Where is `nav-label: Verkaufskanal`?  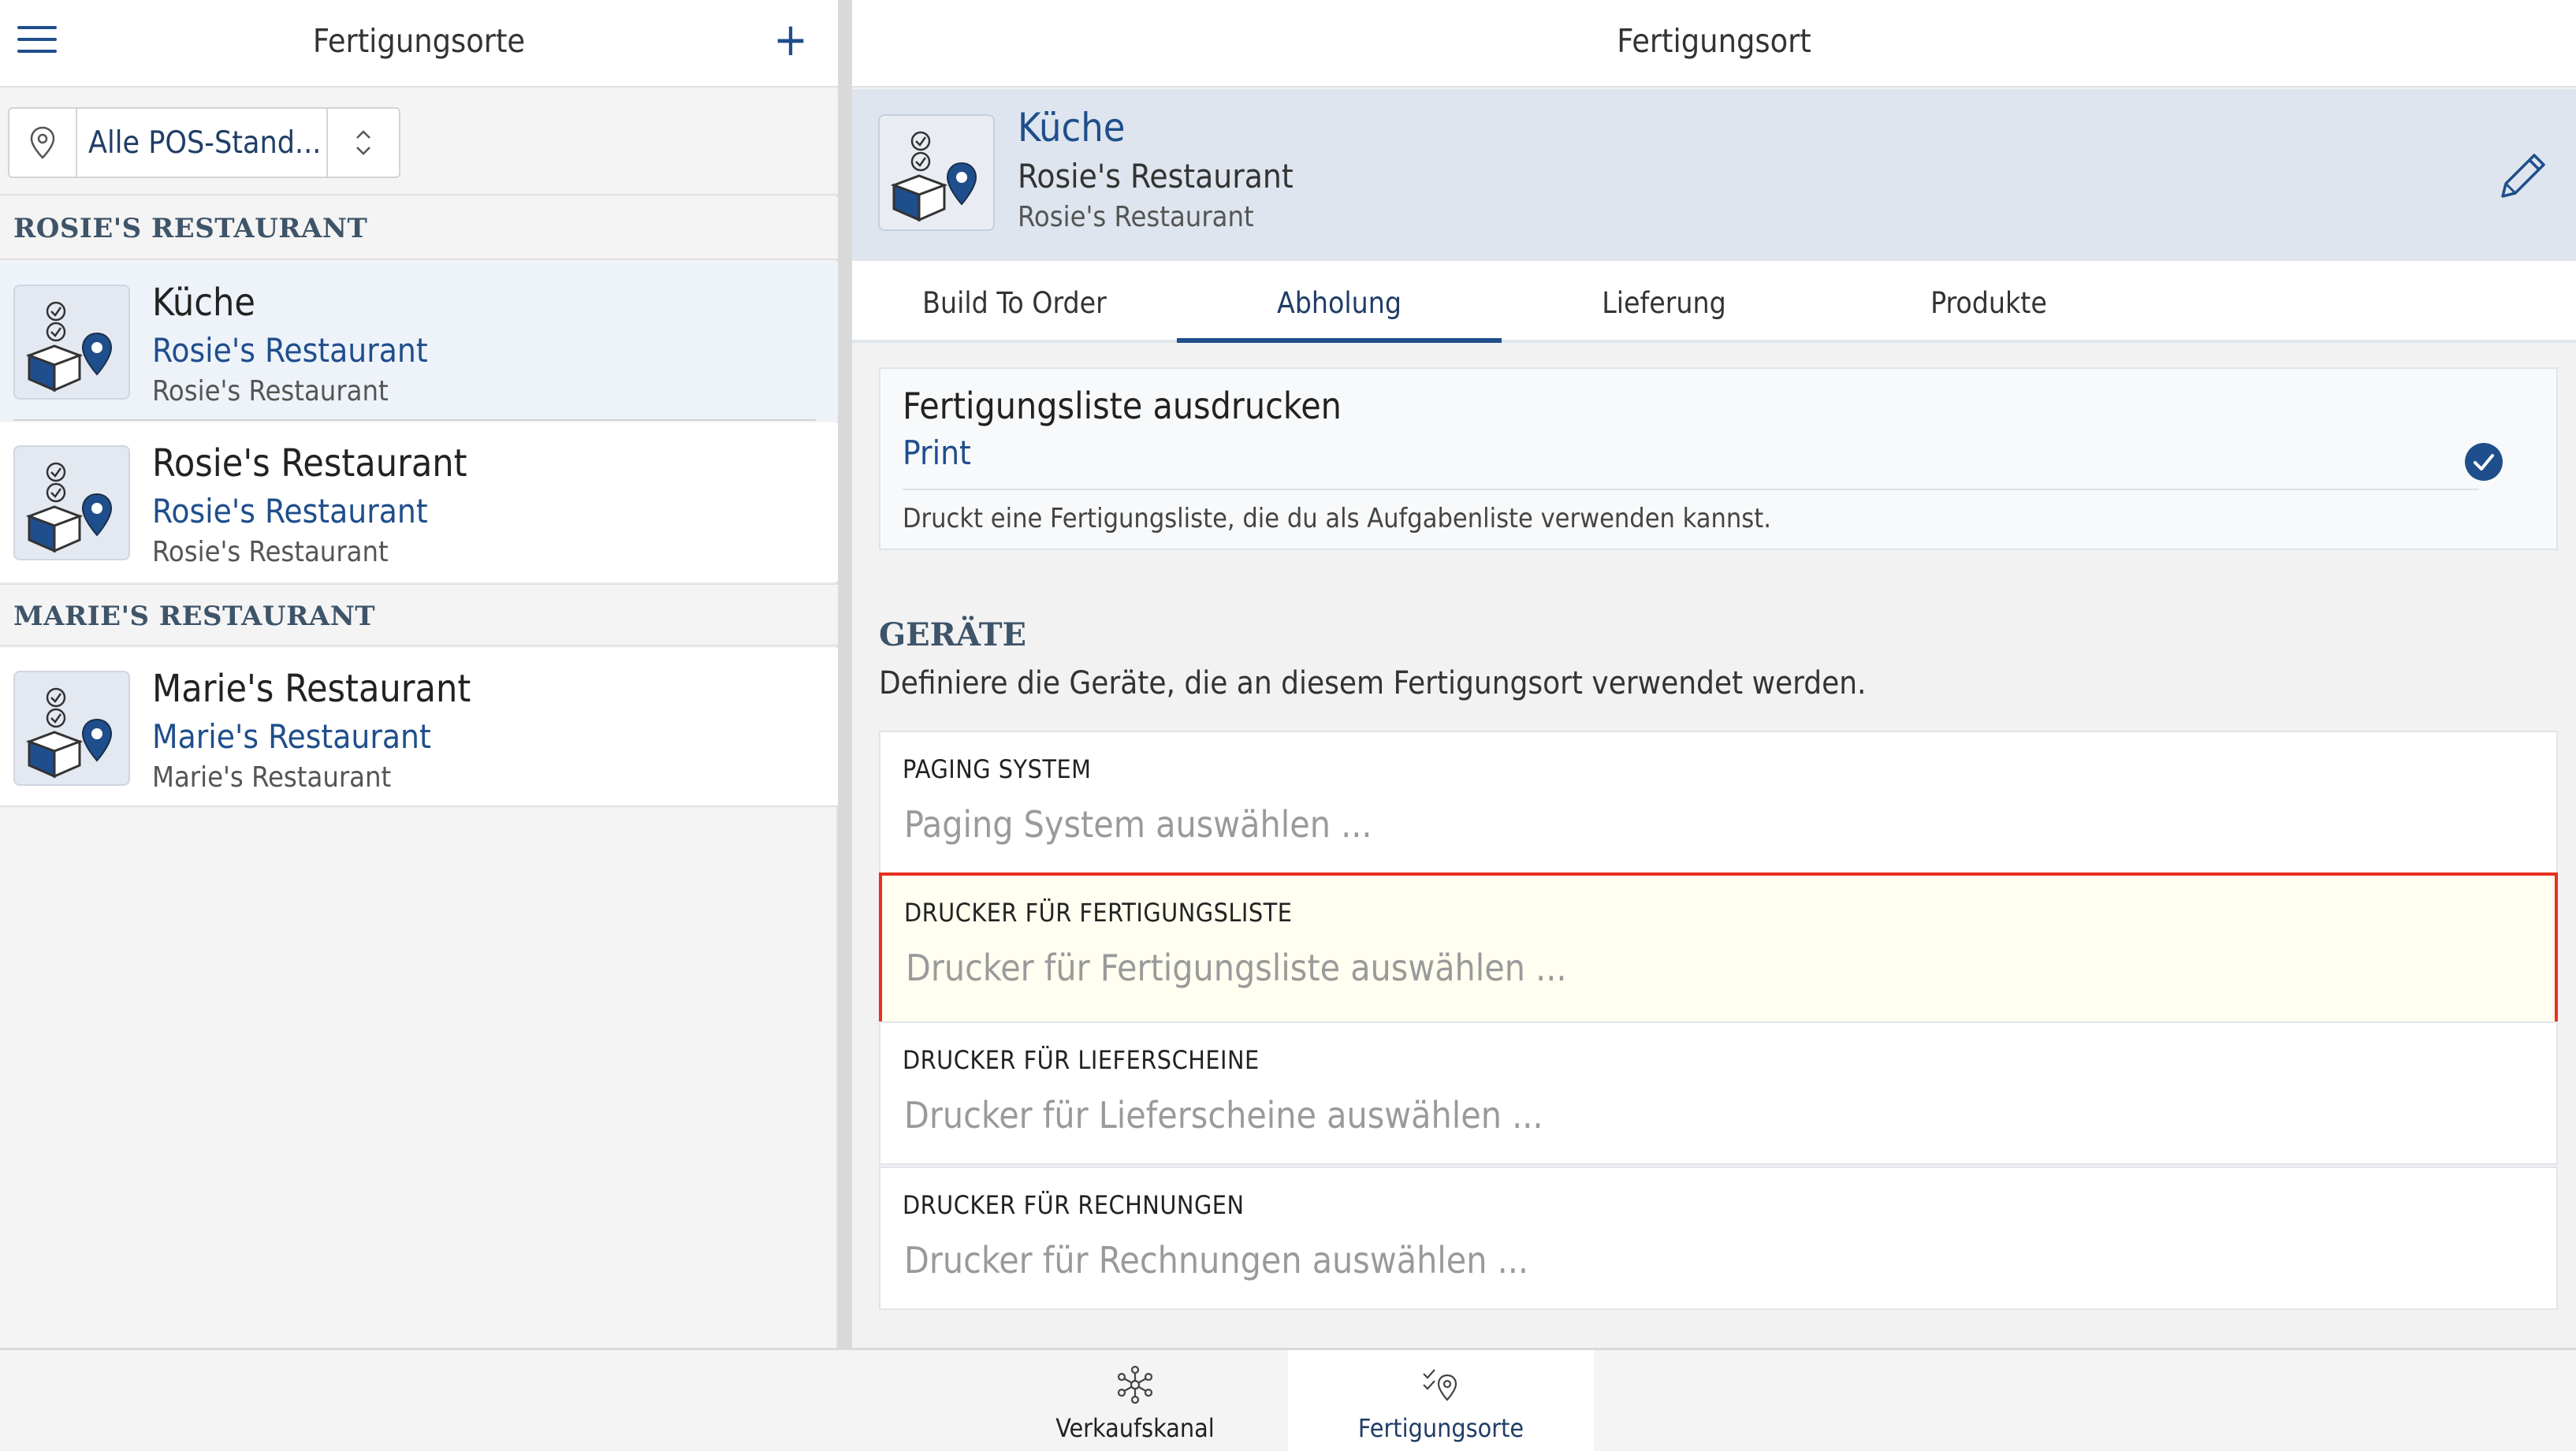
nav-label: Verkaufskanal is located at coordinates (1135, 1428).